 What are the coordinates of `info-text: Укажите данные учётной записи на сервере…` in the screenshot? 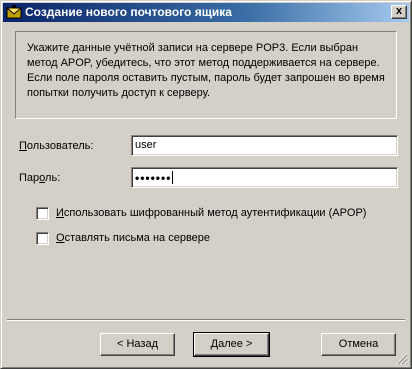 It's located at (206, 70).